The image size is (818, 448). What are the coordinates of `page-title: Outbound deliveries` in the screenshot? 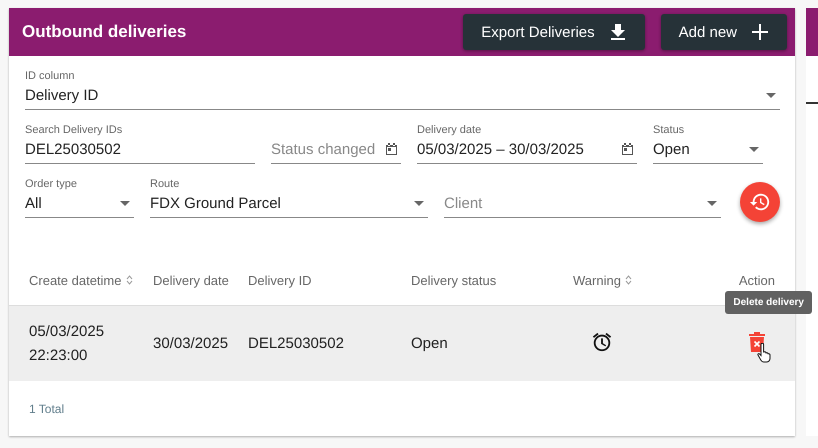 It's located at (105, 32).